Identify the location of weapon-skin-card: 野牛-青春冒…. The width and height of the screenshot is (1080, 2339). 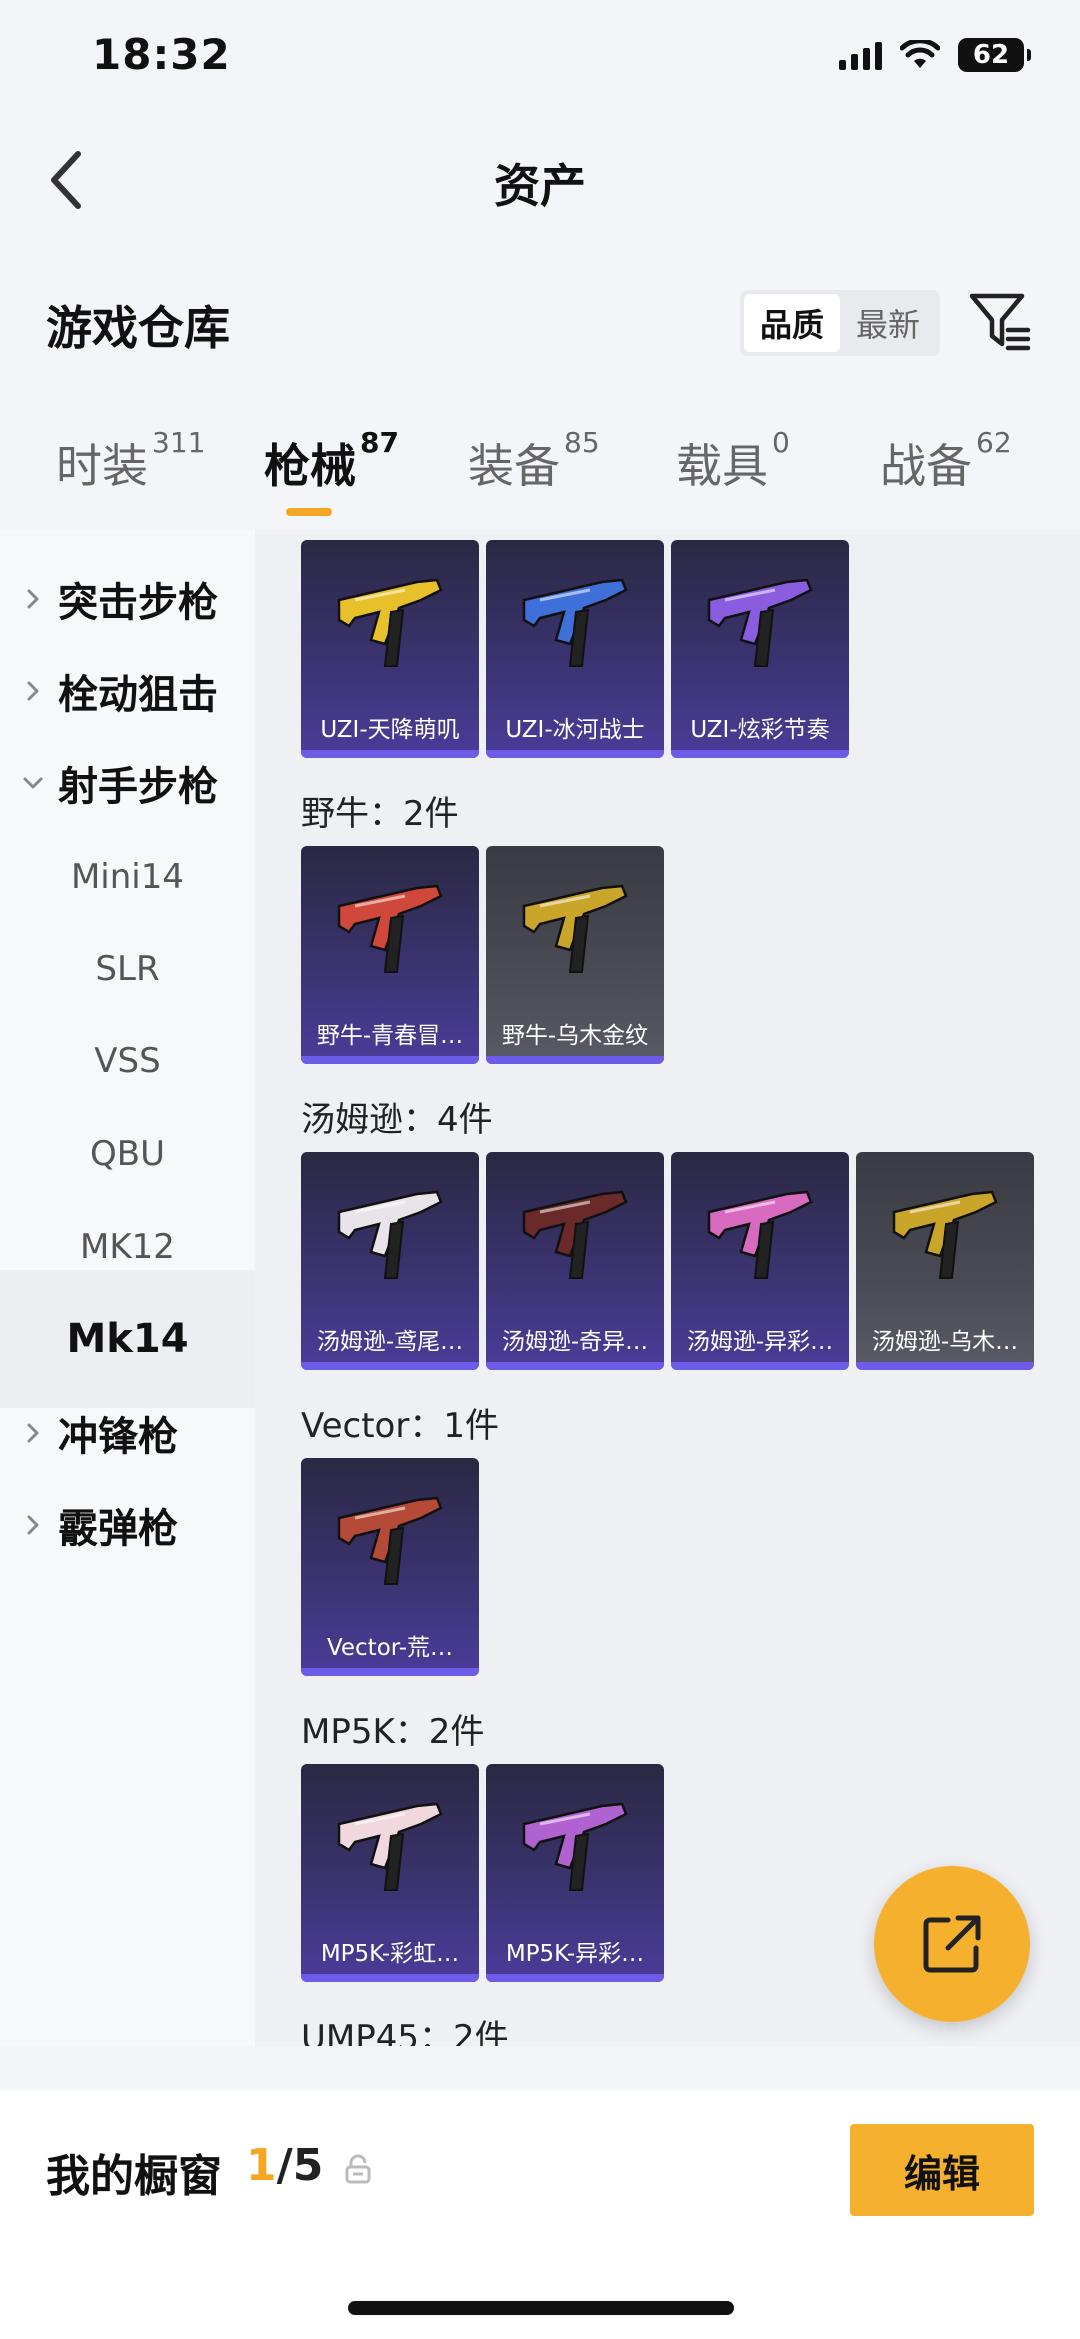
(390, 955).